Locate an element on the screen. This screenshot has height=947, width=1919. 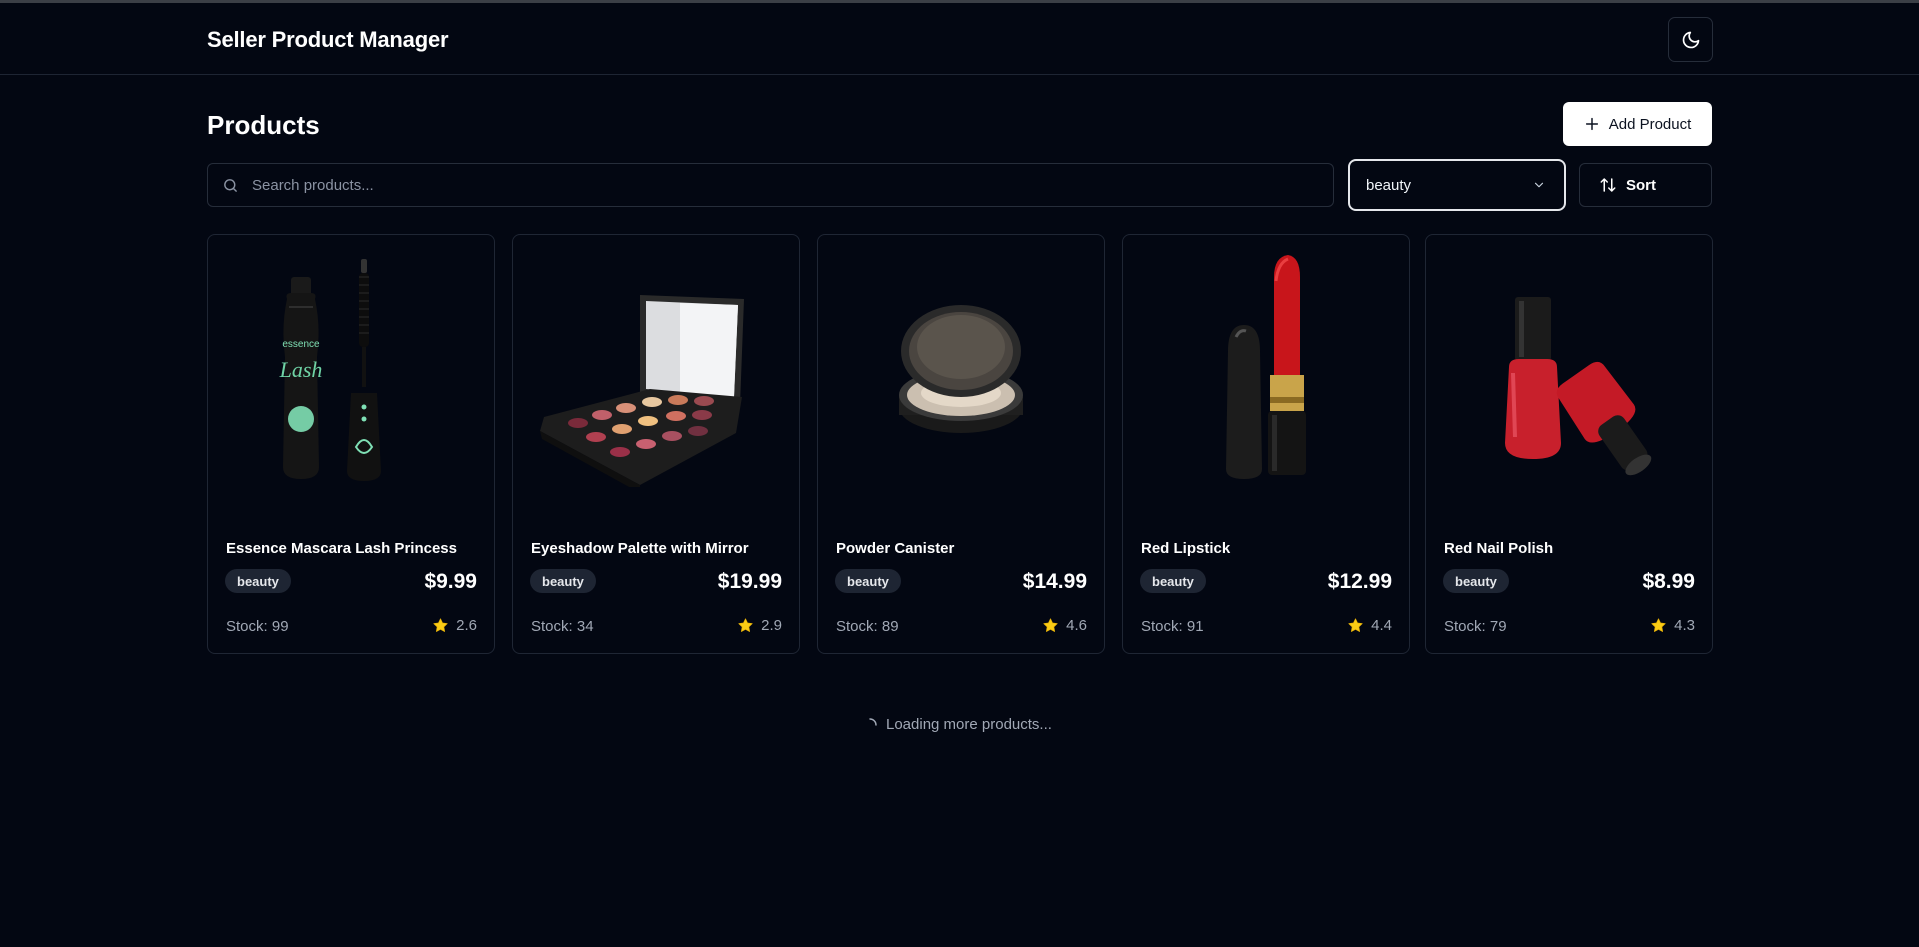
product-image-nail-polish is located at coordinates (1569, 367).